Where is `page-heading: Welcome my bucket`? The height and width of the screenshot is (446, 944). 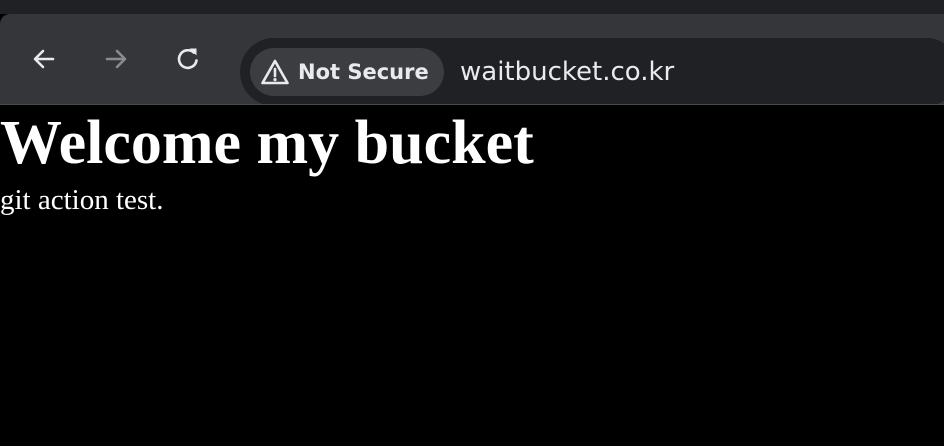 page-heading: Welcome my bucket is located at coordinates (267, 143).